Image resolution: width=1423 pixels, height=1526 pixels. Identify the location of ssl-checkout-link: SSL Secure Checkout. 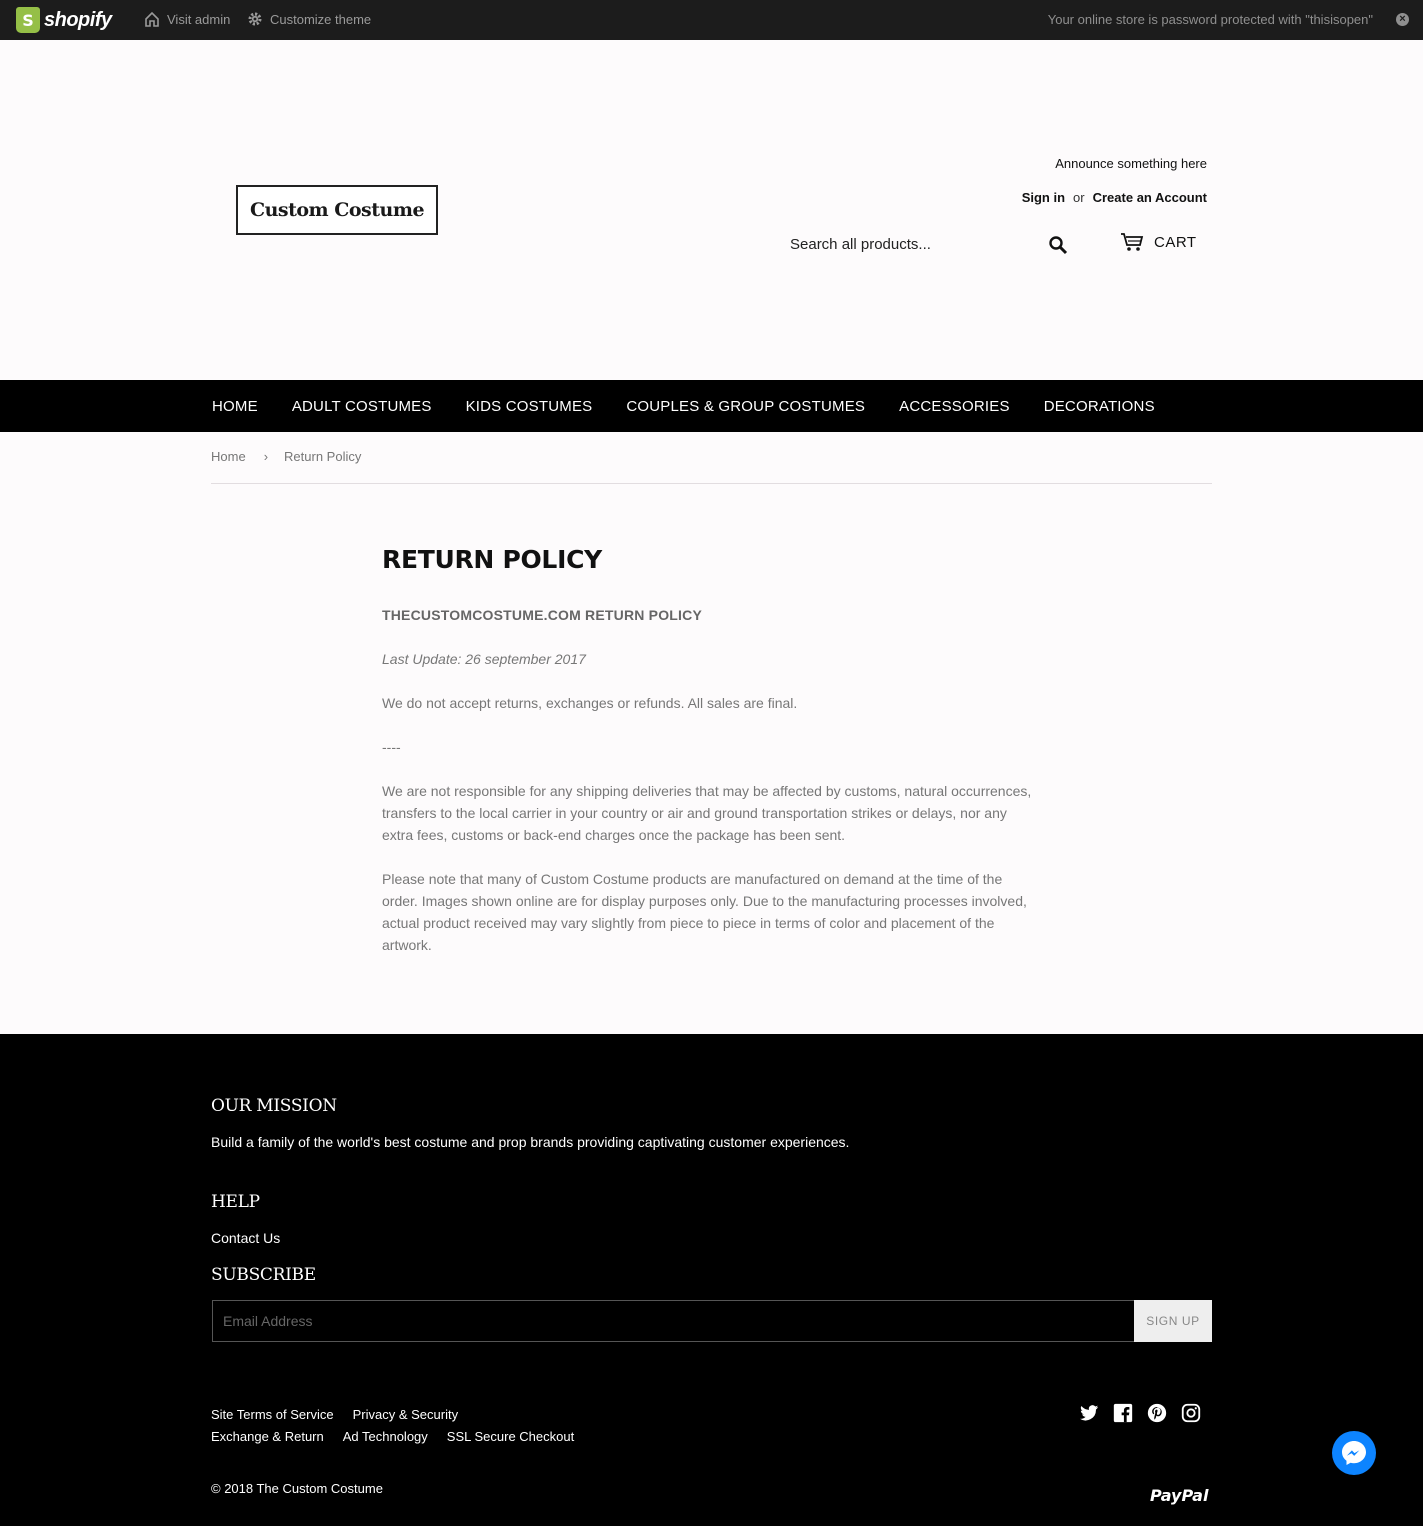
(510, 1436).